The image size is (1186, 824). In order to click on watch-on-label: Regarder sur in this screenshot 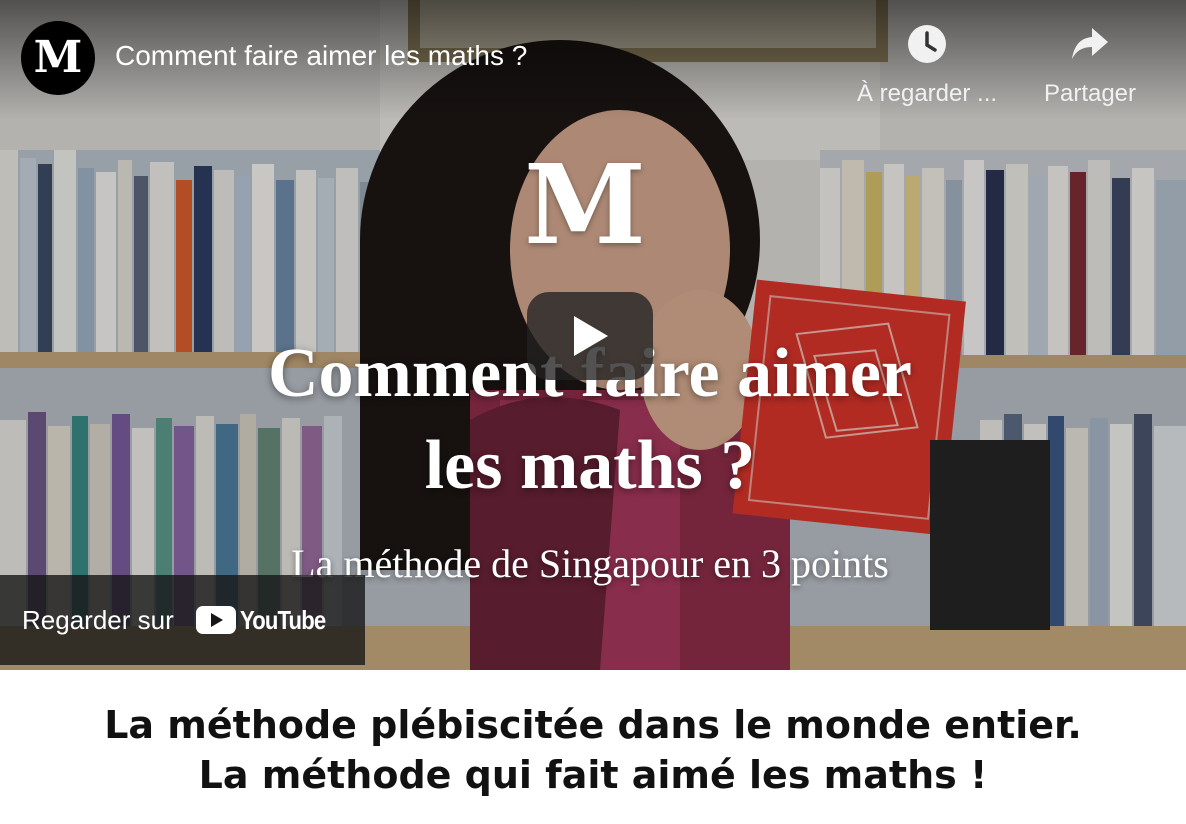, I will do `click(98, 619)`.